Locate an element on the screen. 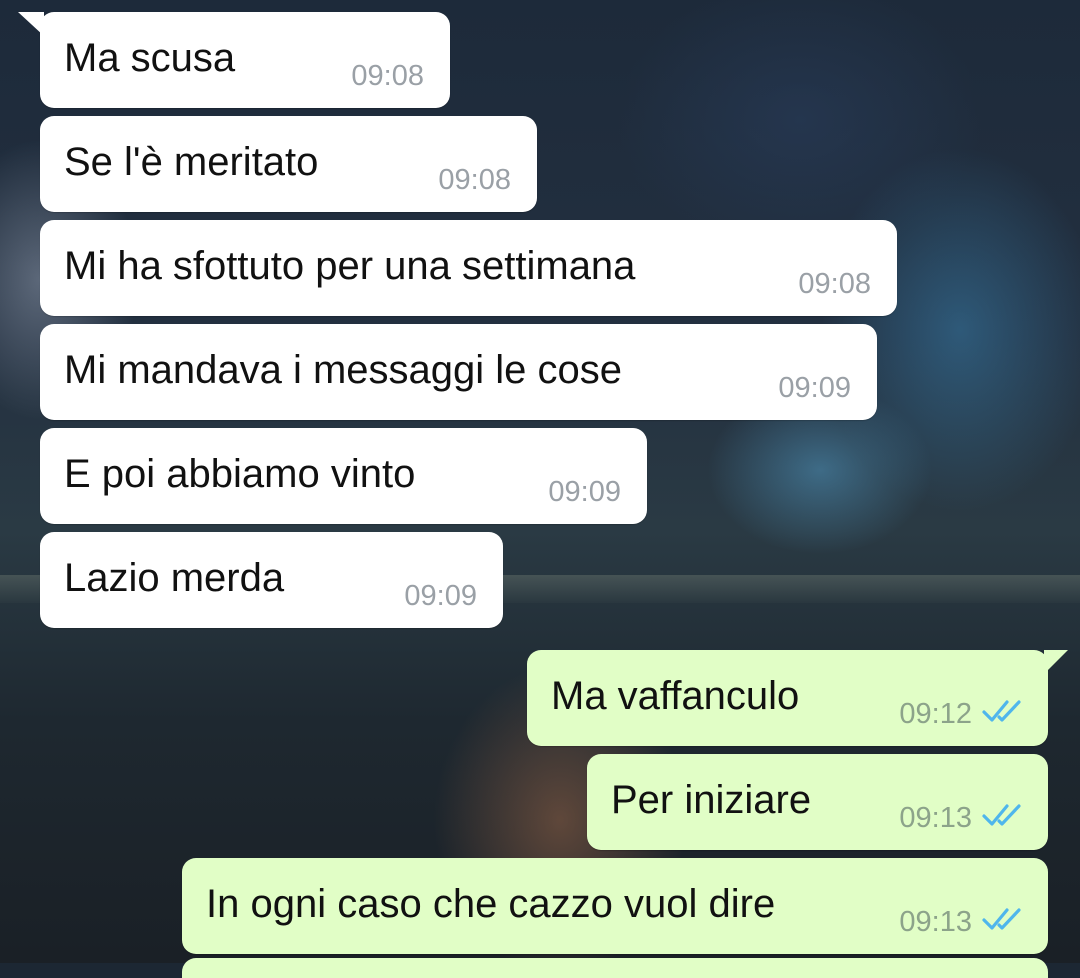 The width and height of the screenshot is (1080, 978). message-text: Lazio merda is located at coordinates (174, 578).